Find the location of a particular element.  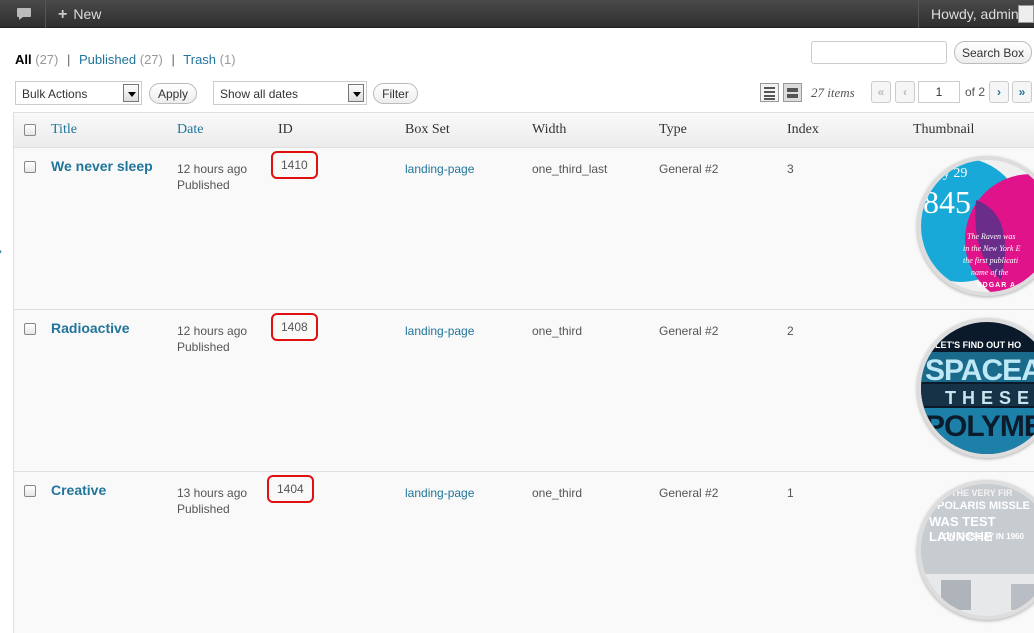

admin-bar: + New Howdy, admin is located at coordinates (517, 14).